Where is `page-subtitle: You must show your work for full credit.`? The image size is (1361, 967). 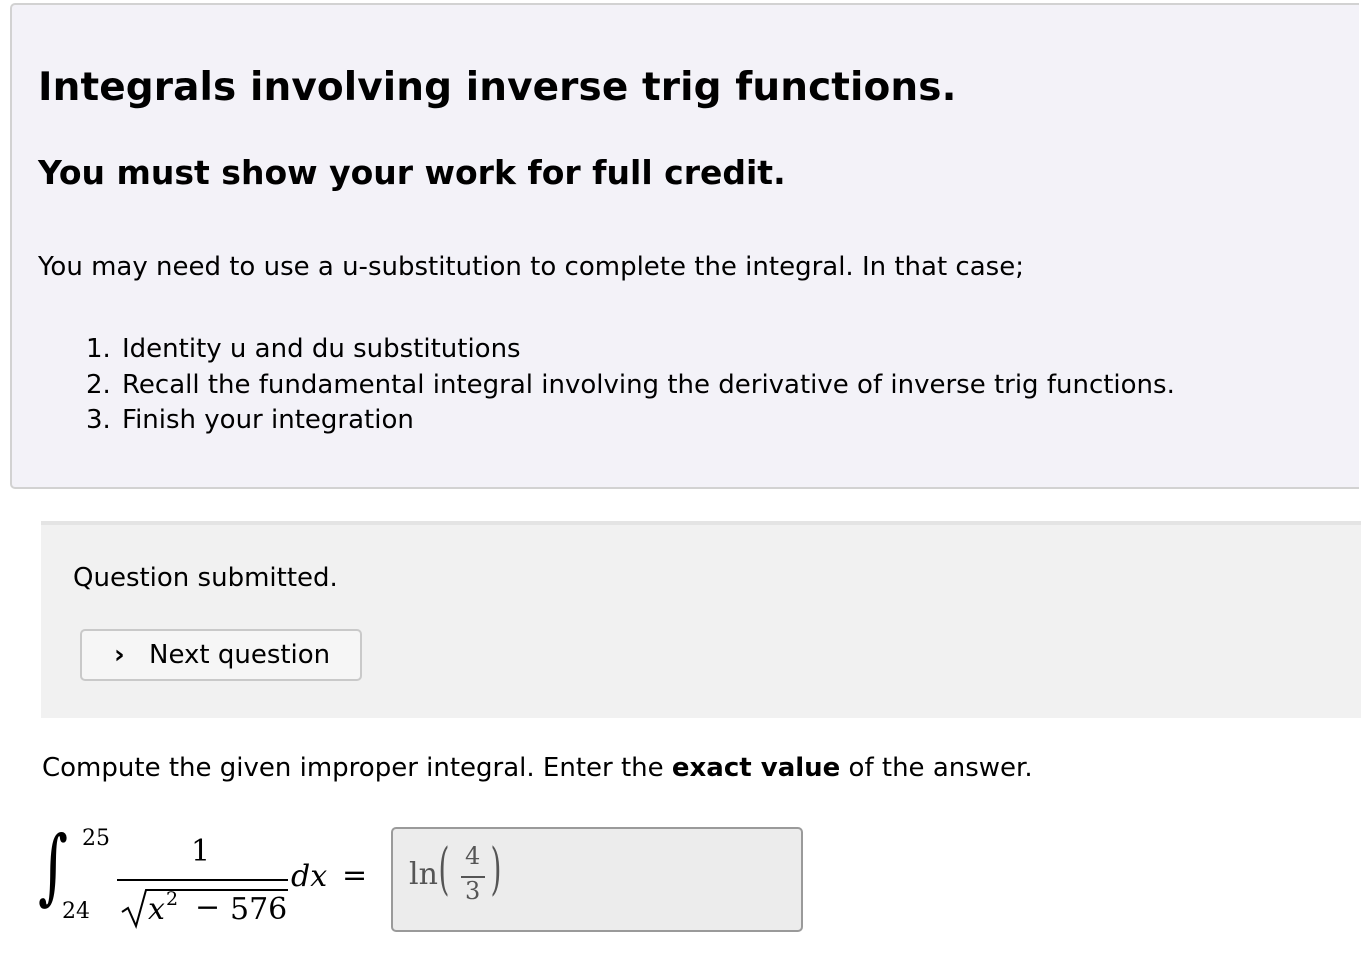
page-subtitle: You must show your work for full credit. is located at coordinates (412, 172).